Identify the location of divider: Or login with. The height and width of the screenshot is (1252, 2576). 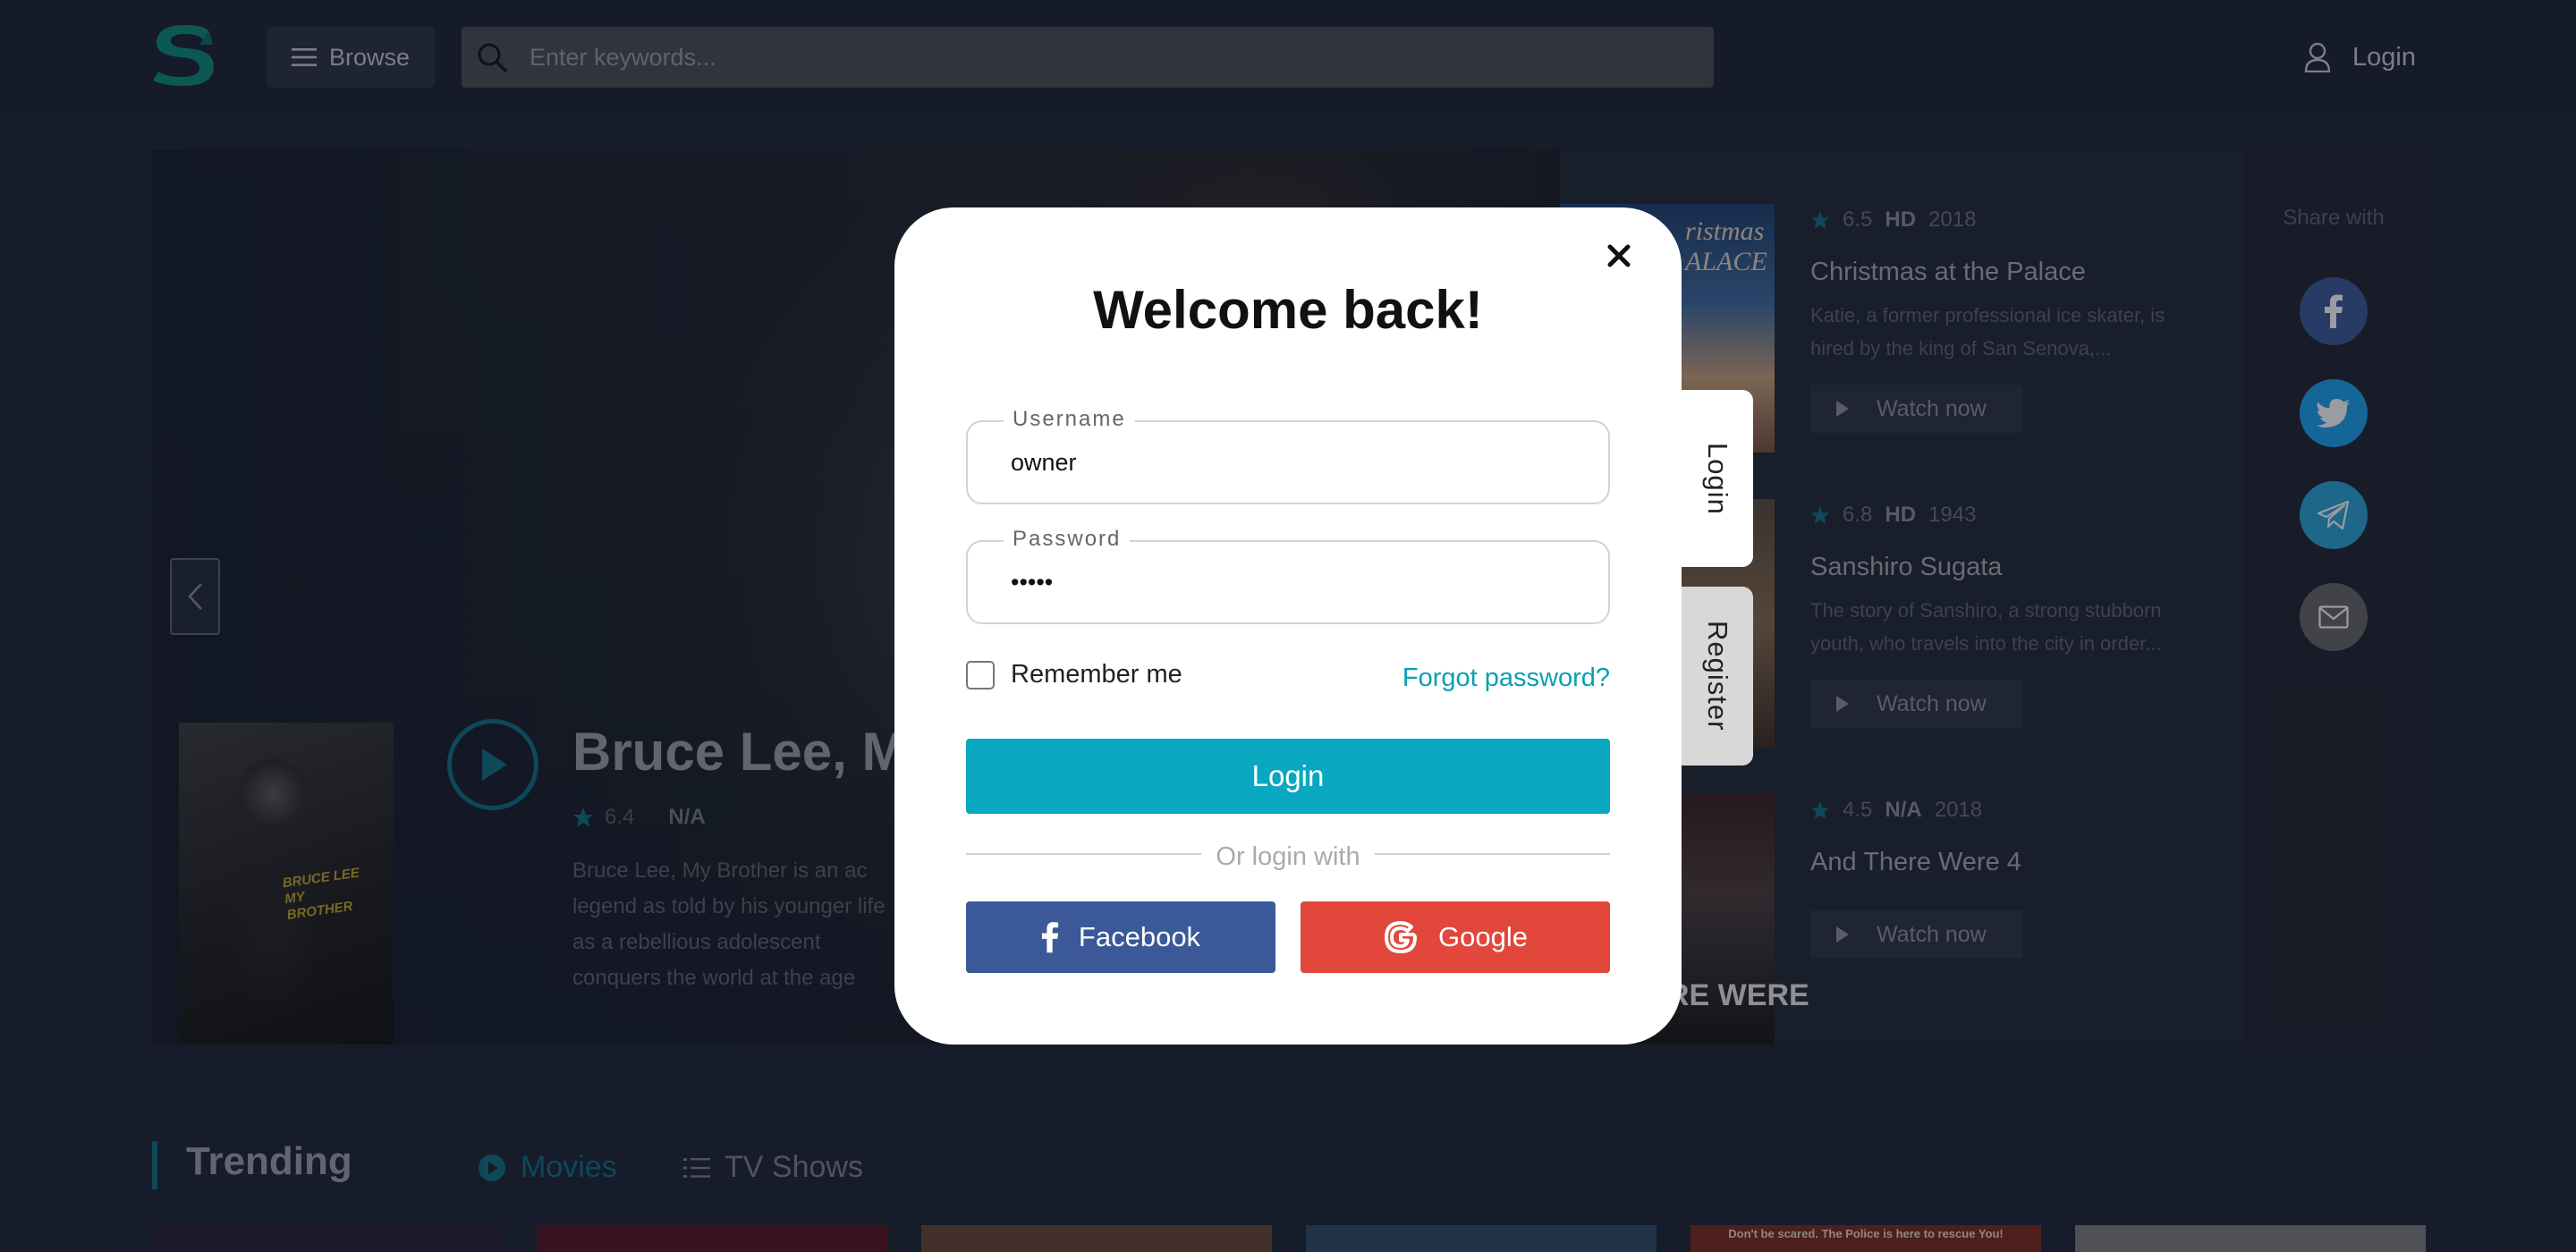
(1288, 857).